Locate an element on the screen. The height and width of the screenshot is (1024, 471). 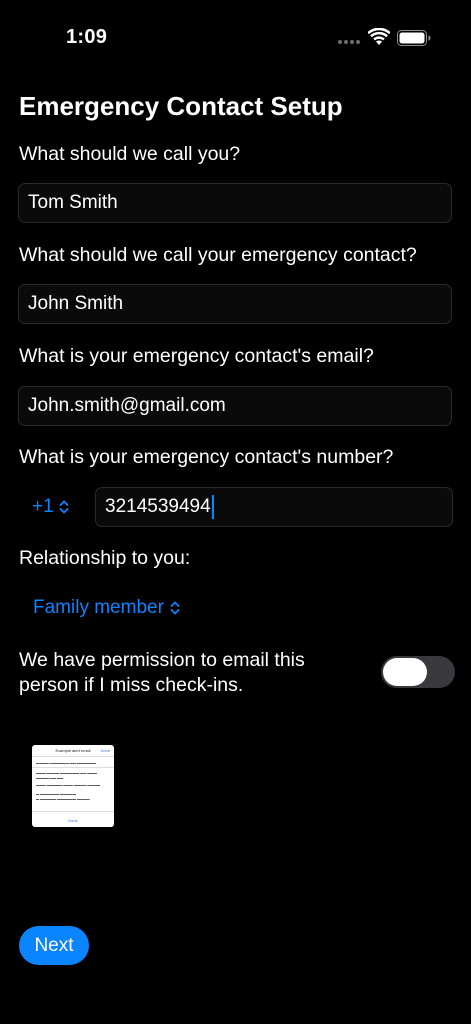
relationship-label: Relationship to you: is located at coordinates (105, 558).